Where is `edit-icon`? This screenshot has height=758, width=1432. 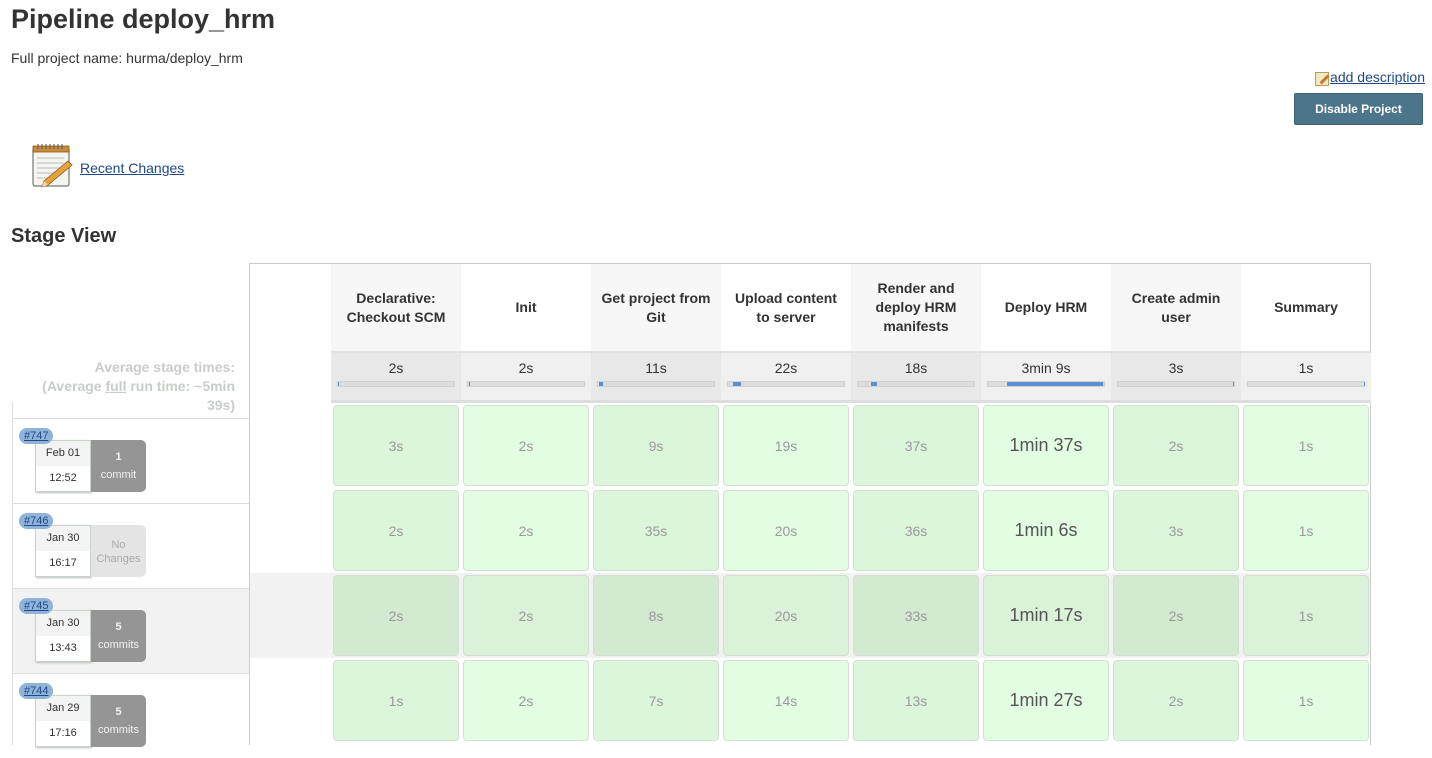 edit-icon is located at coordinates (1322, 79).